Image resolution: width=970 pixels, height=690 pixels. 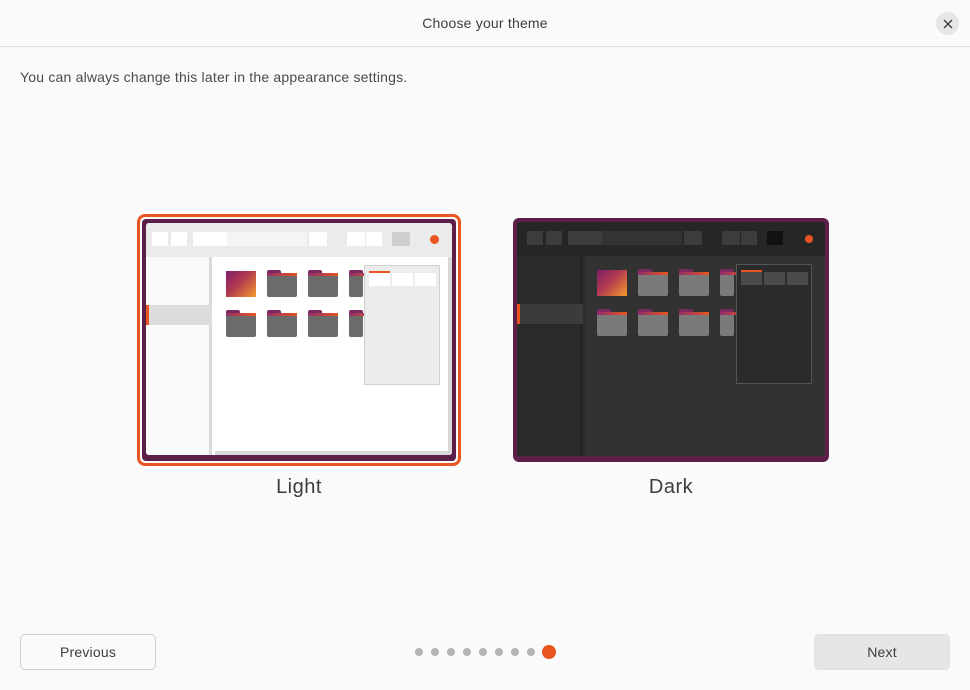 I want to click on theme-label-light: Light, so click(x=299, y=487).